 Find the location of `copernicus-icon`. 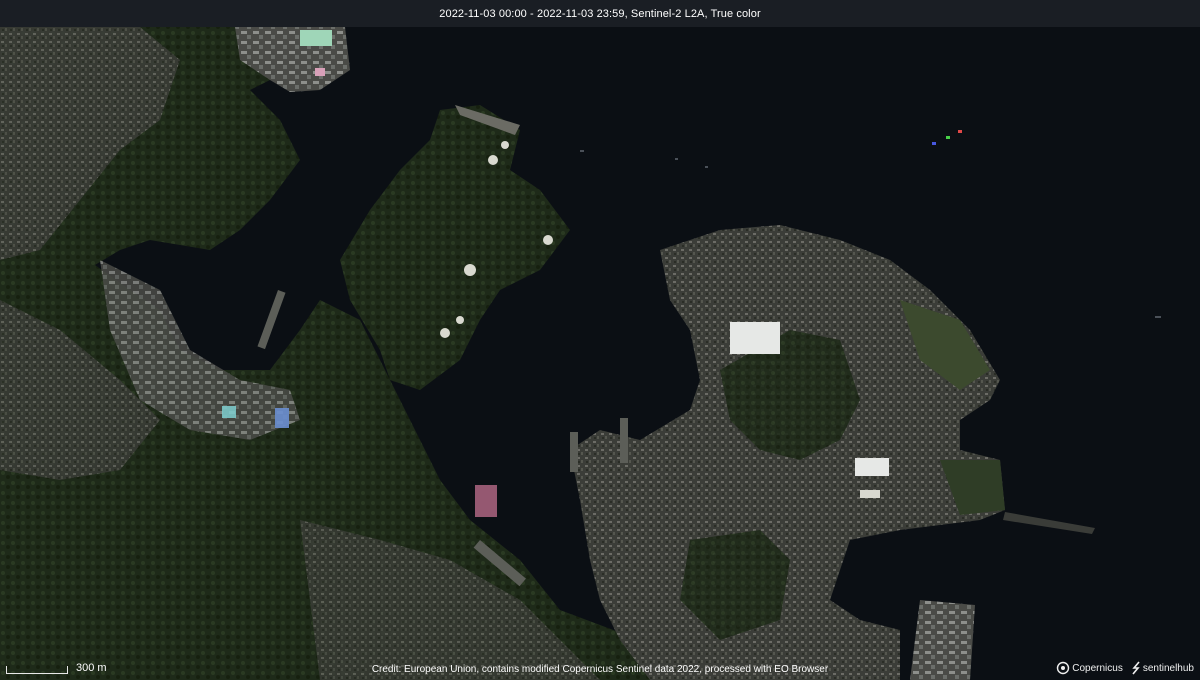

copernicus-icon is located at coordinates (1063, 668).